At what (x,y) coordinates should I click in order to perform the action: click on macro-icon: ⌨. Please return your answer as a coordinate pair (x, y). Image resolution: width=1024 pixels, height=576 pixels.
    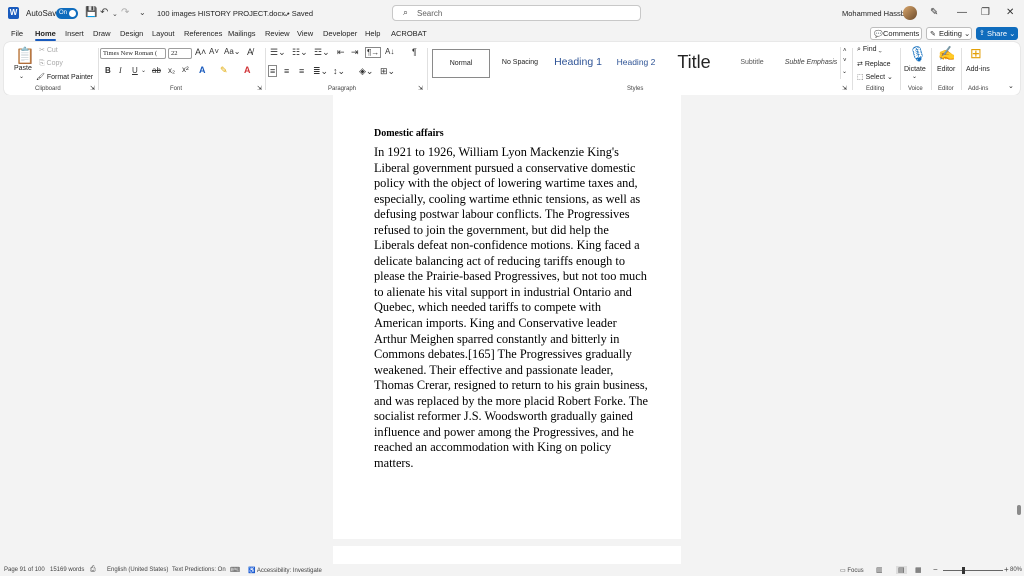
    Looking at the image, I should click on (235, 570).